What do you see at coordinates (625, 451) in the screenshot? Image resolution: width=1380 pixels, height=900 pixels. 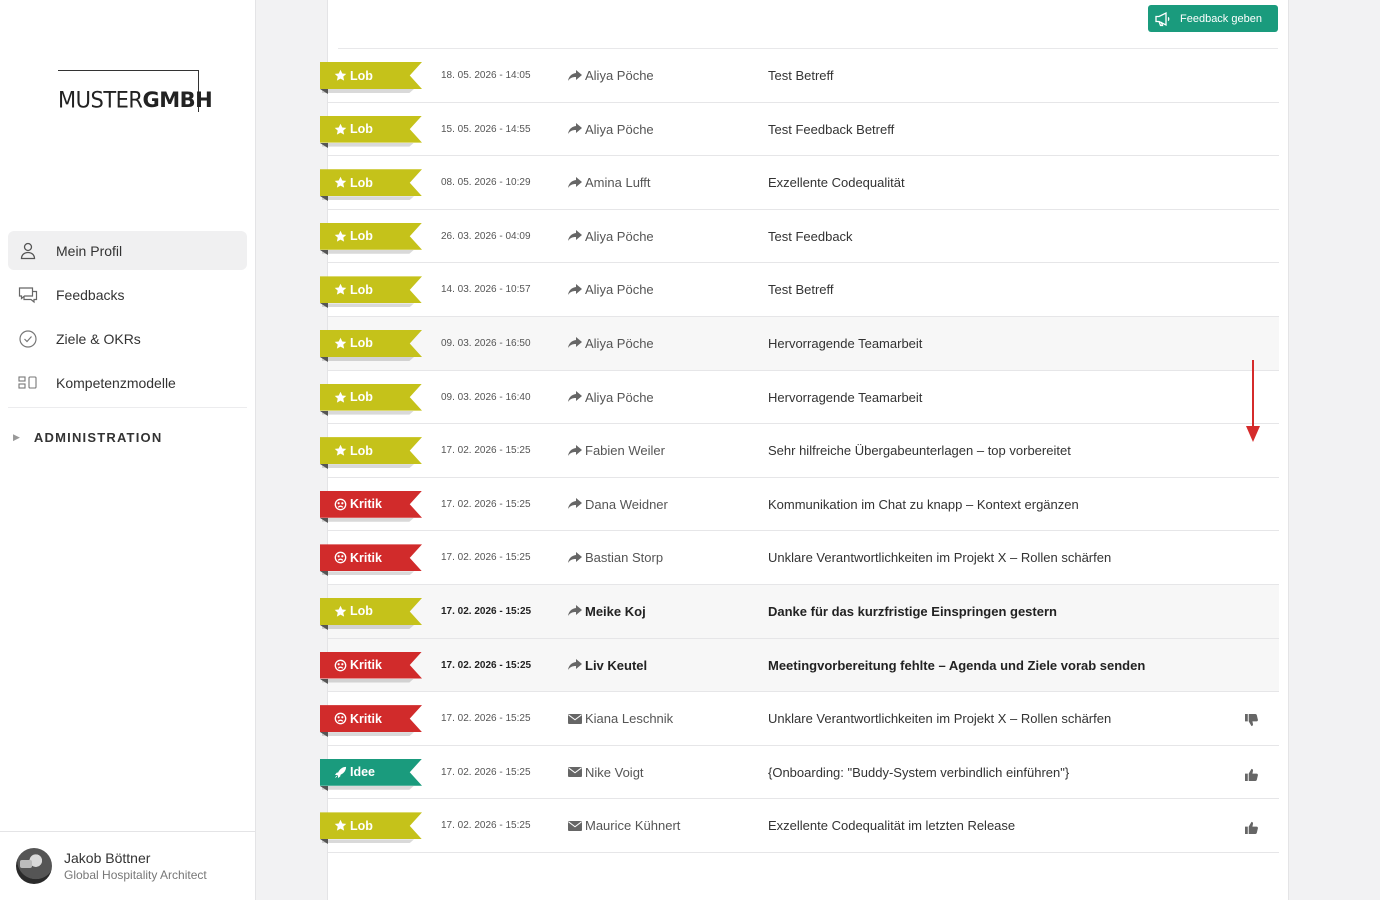 I see `feedback-sender-name: Fabien Weiler` at bounding box center [625, 451].